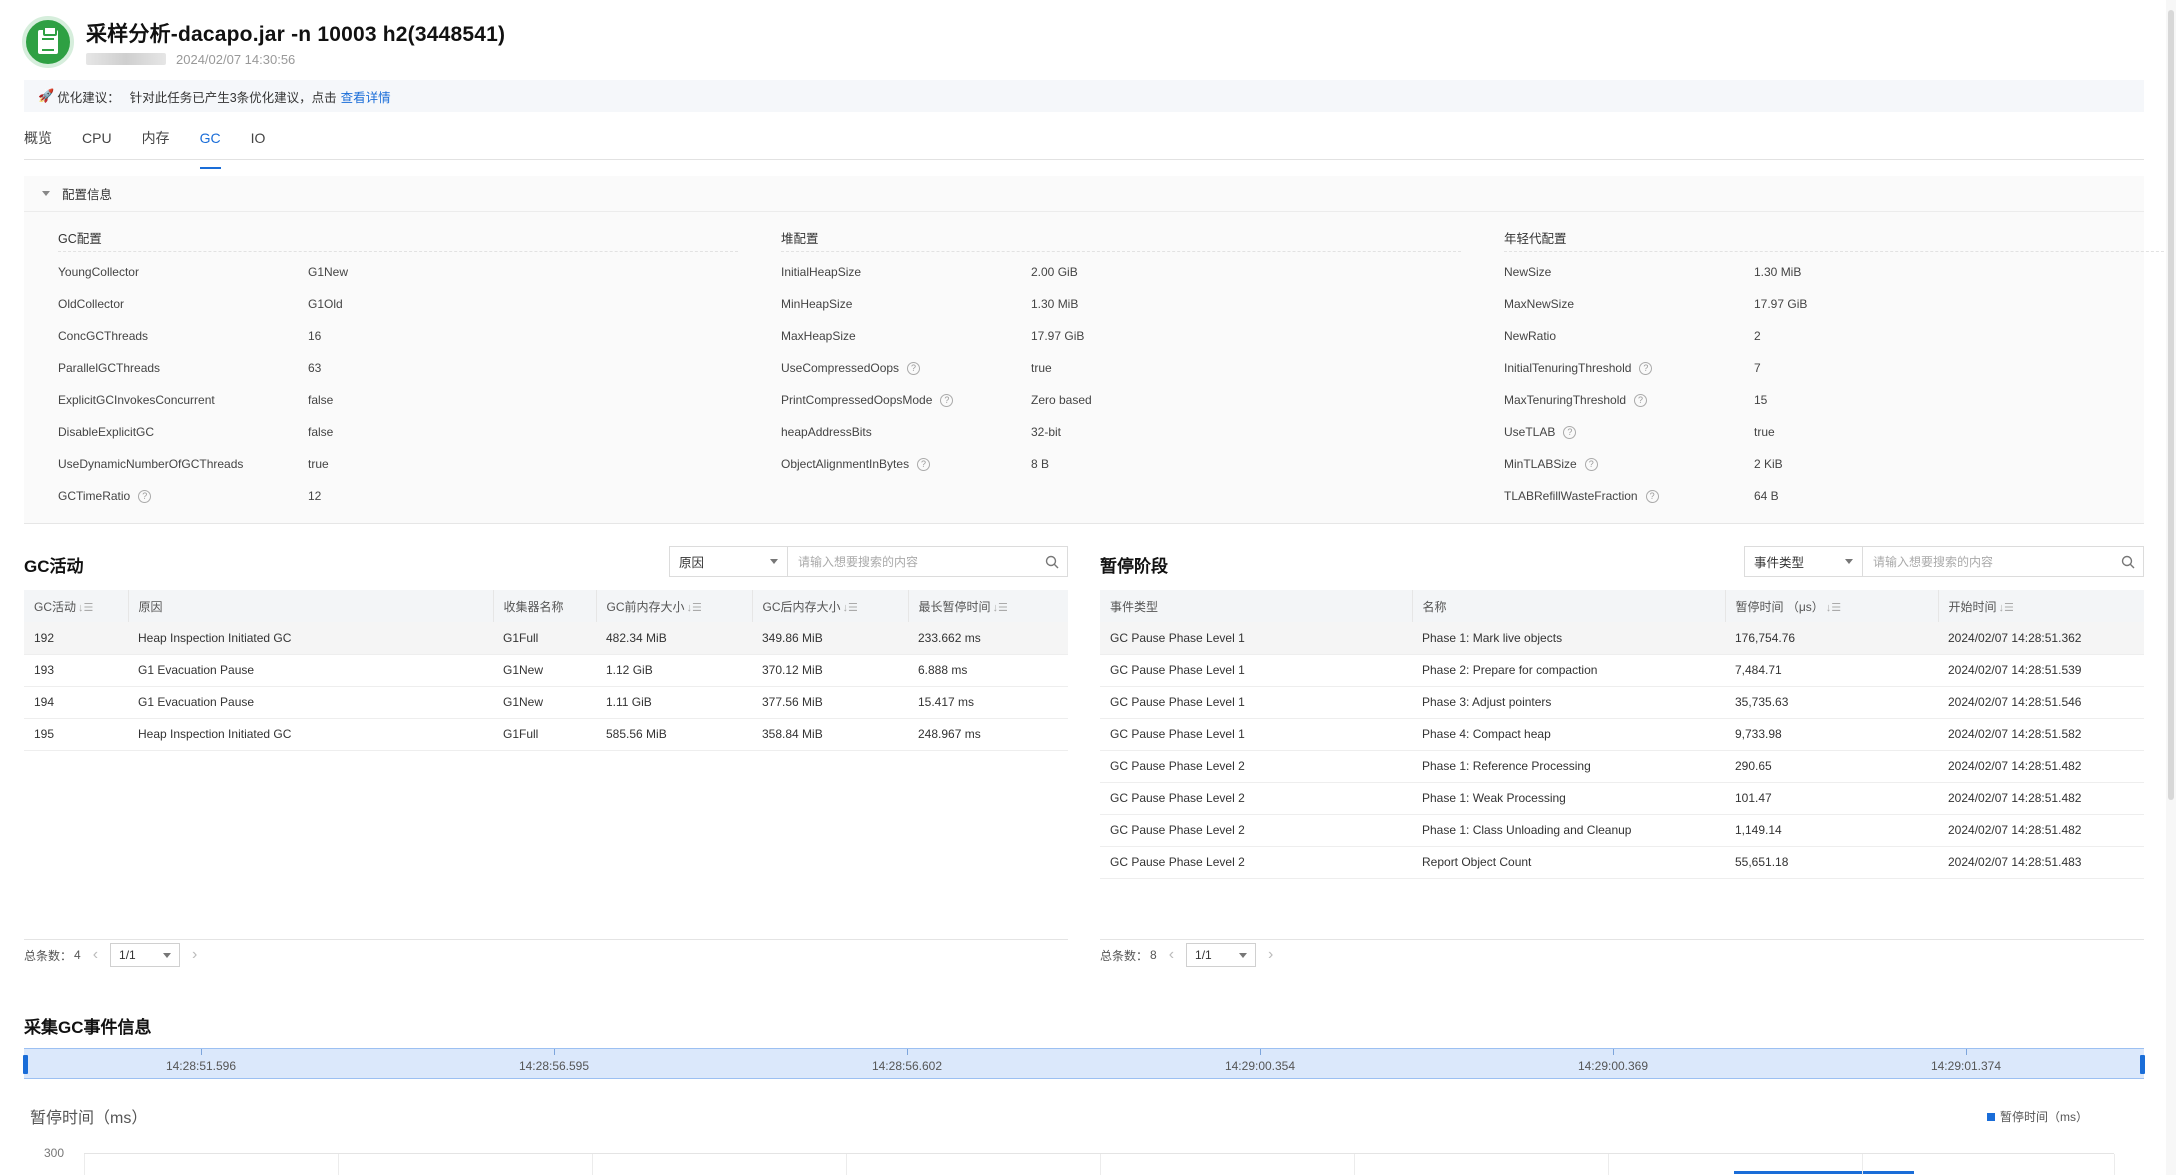 The height and width of the screenshot is (1175, 2176). I want to click on view-details-link: 查看详情, so click(366, 96).